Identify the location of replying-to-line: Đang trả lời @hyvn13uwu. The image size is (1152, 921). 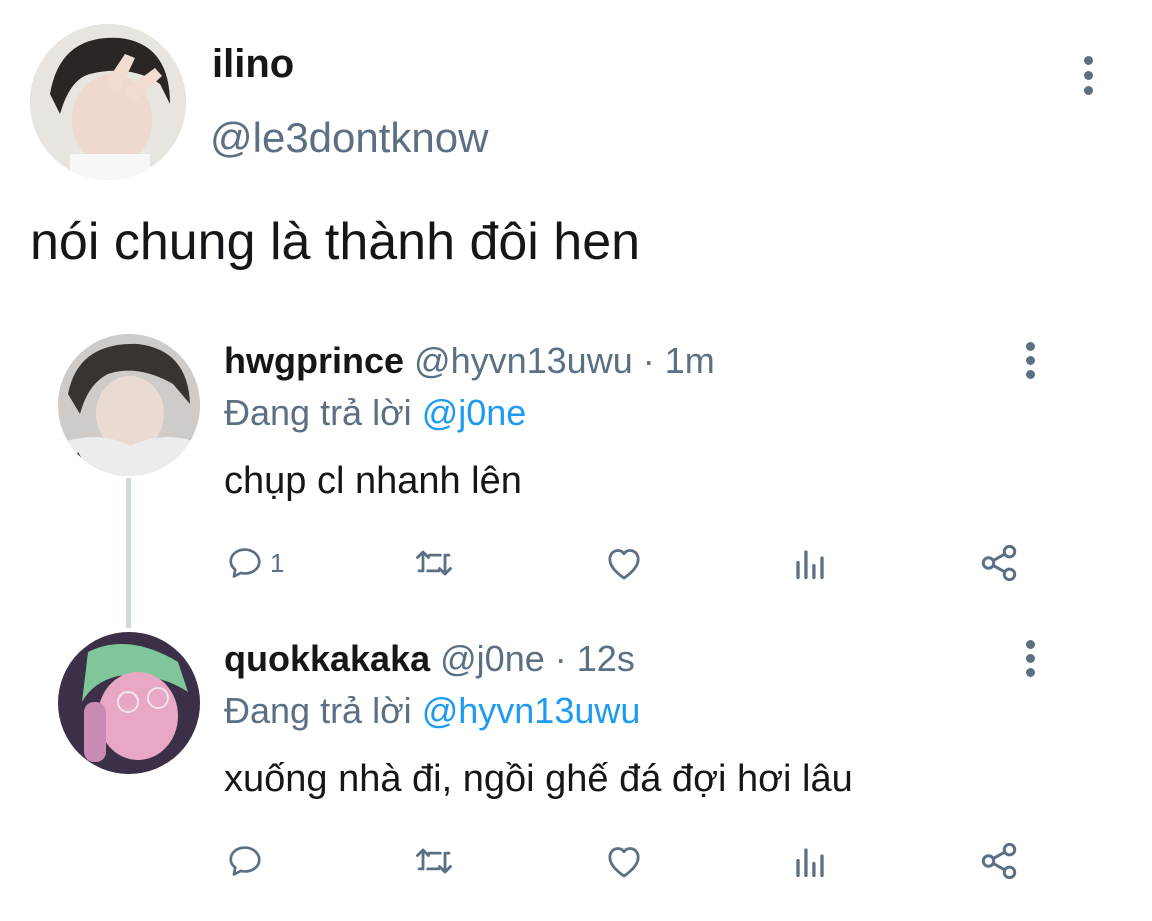
(432, 711).